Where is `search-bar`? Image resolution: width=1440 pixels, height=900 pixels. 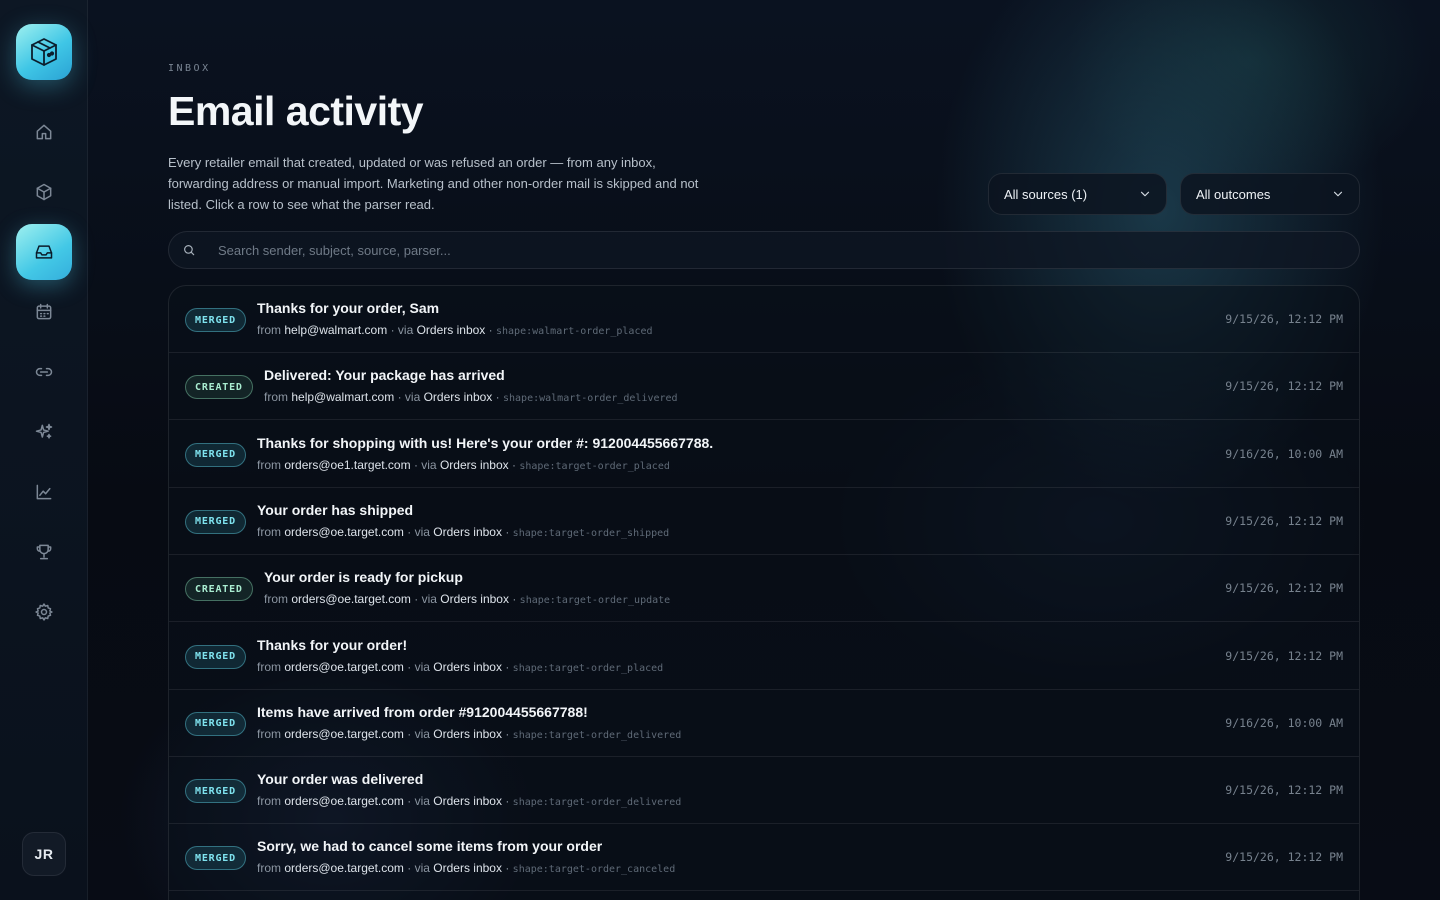 search-bar is located at coordinates (764, 250).